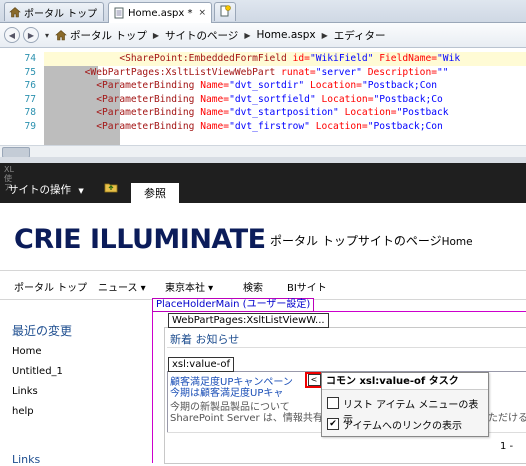 Image resolution: width=526 pixels, height=466 pixels. Describe the element at coordinates (267, 85) in the screenshot. I see `code-token: "dvt_sortdir"` at that location.